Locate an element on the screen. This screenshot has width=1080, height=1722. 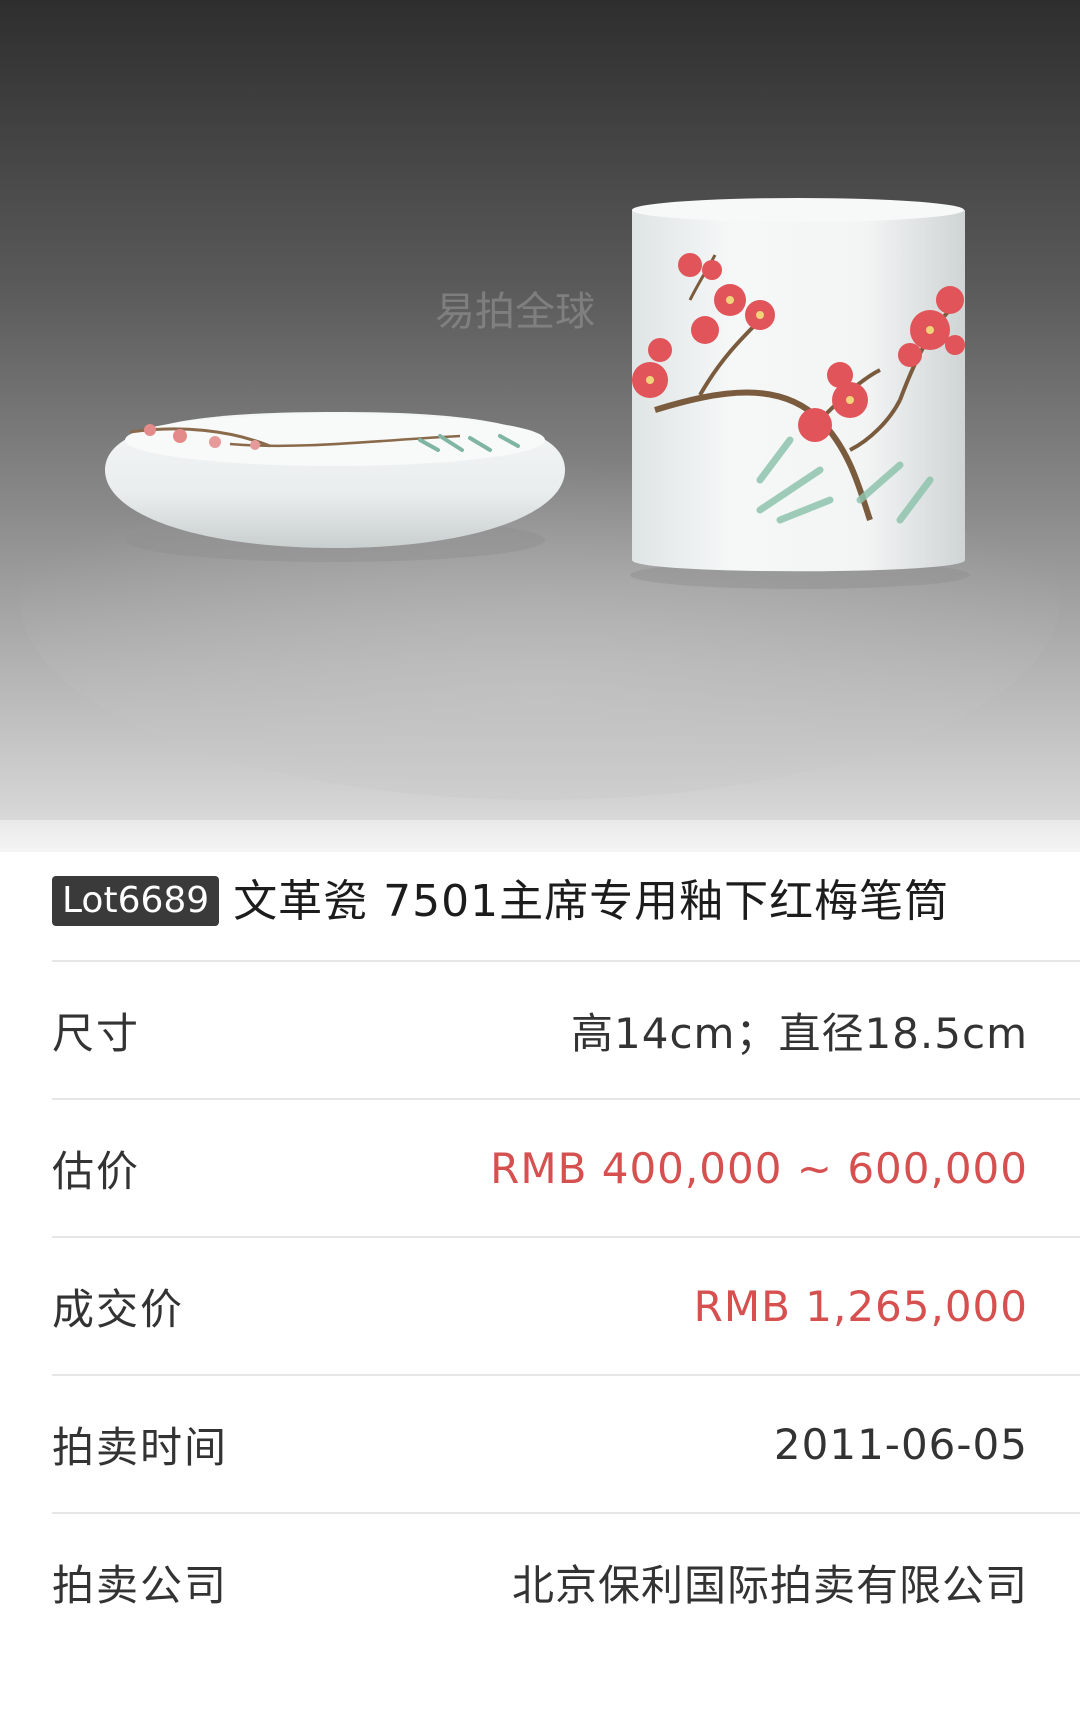
lot-number-badge: Lot6689 is located at coordinates (136, 901).